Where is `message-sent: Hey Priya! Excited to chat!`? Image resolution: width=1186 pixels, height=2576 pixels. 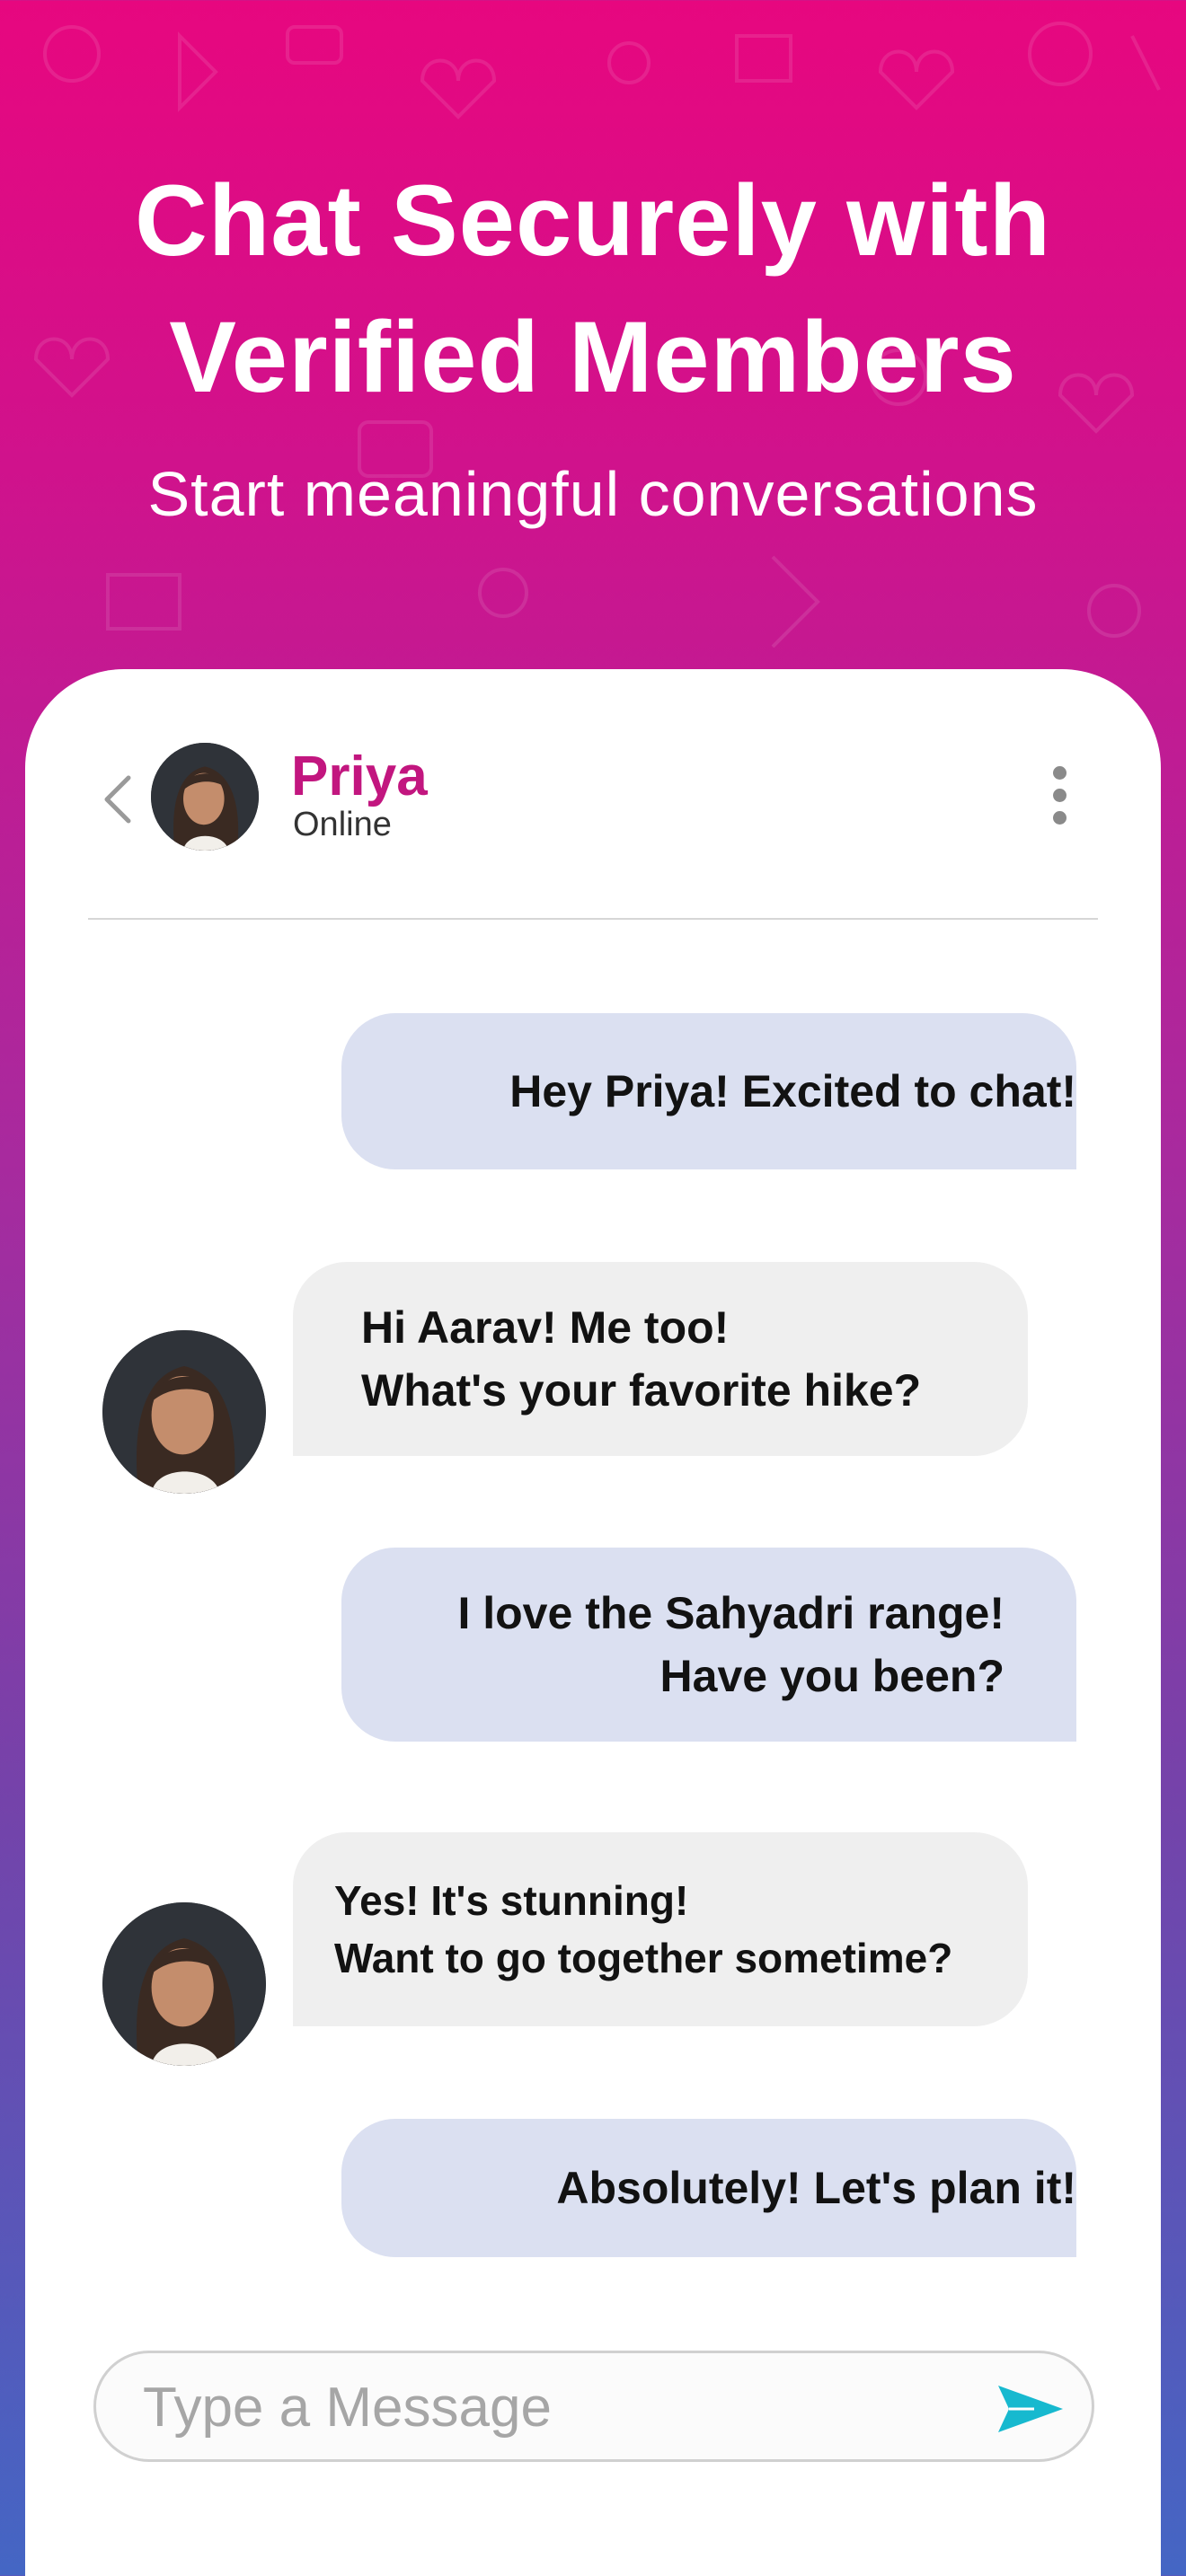
message-sent: Hey Priya! Excited to chat! is located at coordinates (708, 1091).